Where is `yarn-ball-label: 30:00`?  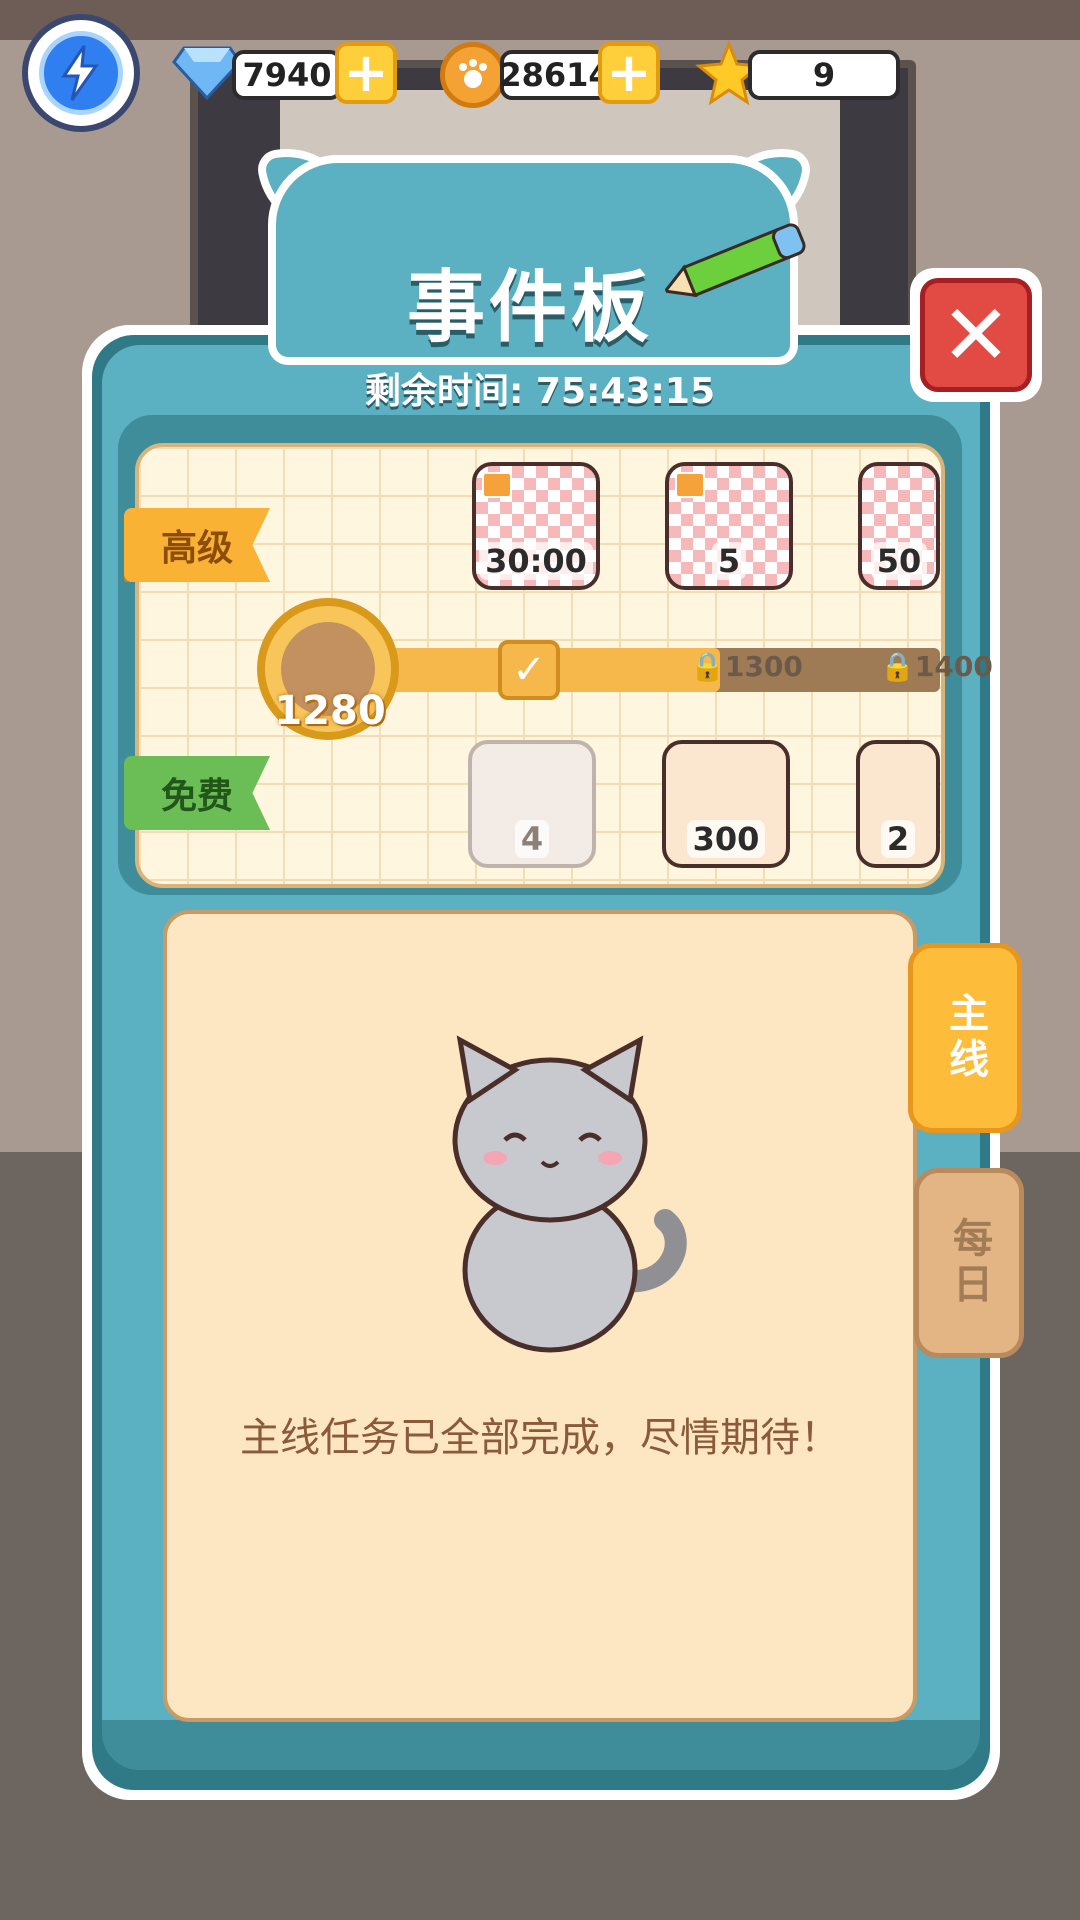 yarn-ball-label: 30:00 is located at coordinates (536, 561).